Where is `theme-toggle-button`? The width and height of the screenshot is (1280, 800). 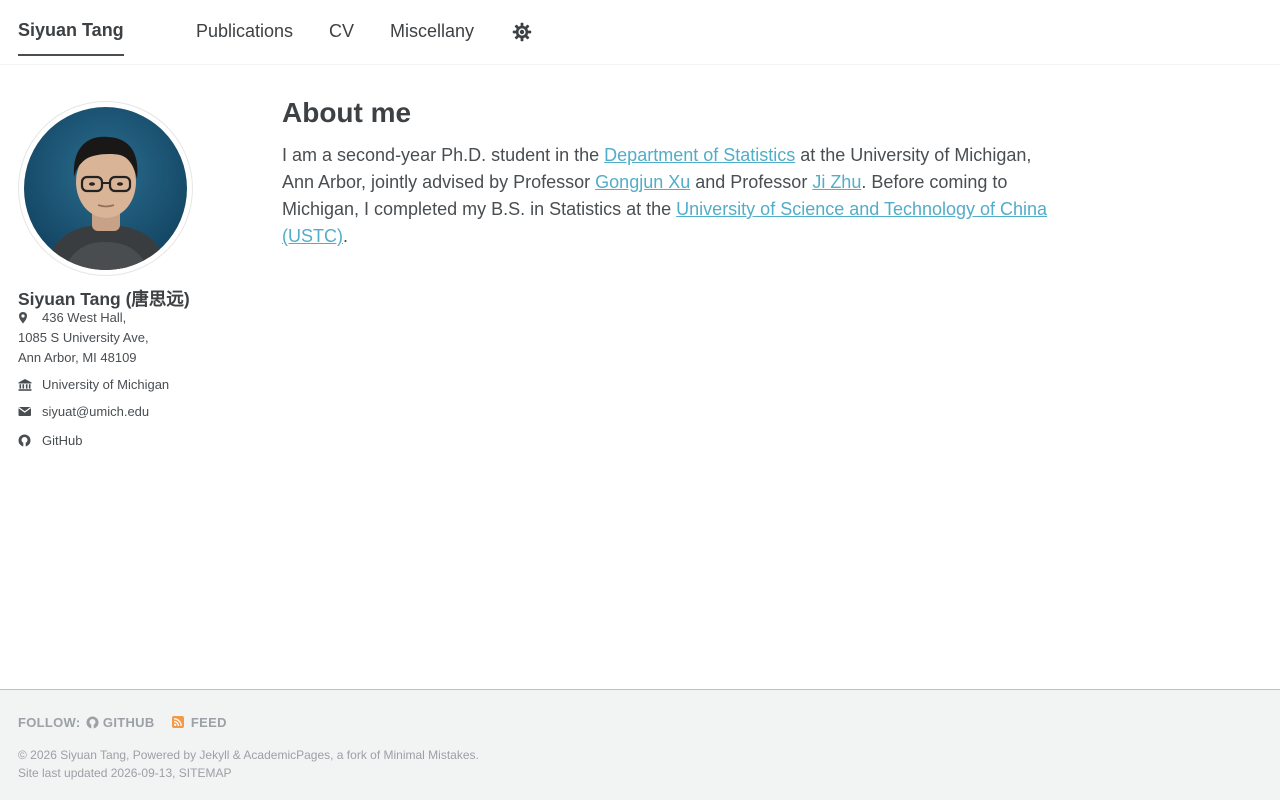 theme-toggle-button is located at coordinates (522, 32).